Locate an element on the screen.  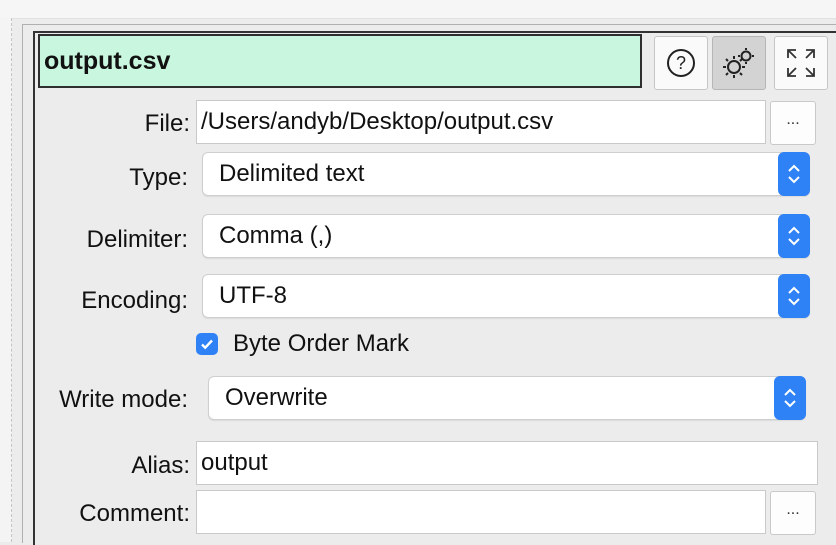
file-label: File: is located at coordinates (167, 123).